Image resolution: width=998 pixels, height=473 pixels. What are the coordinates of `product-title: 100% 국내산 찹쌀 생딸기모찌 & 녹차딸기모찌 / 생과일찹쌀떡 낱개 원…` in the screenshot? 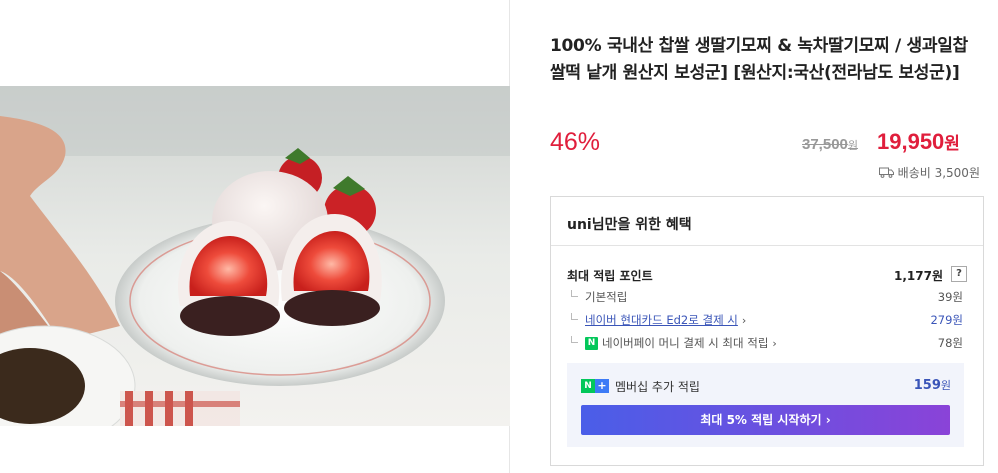 It's located at (759, 59).